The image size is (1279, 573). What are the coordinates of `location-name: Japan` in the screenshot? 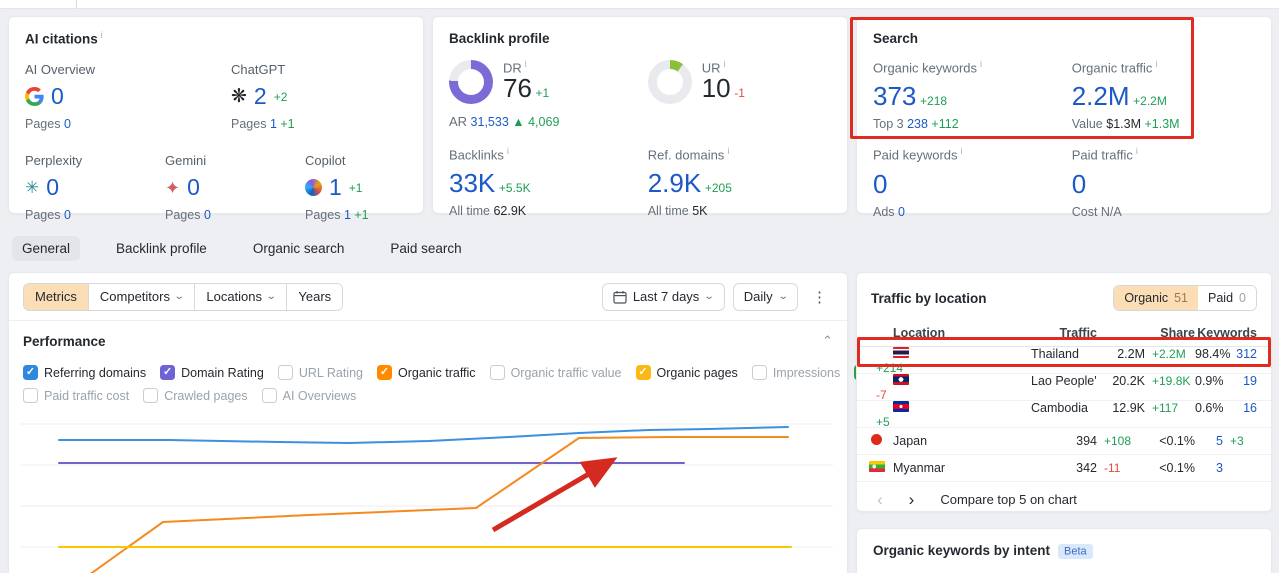 It's located at (910, 441).